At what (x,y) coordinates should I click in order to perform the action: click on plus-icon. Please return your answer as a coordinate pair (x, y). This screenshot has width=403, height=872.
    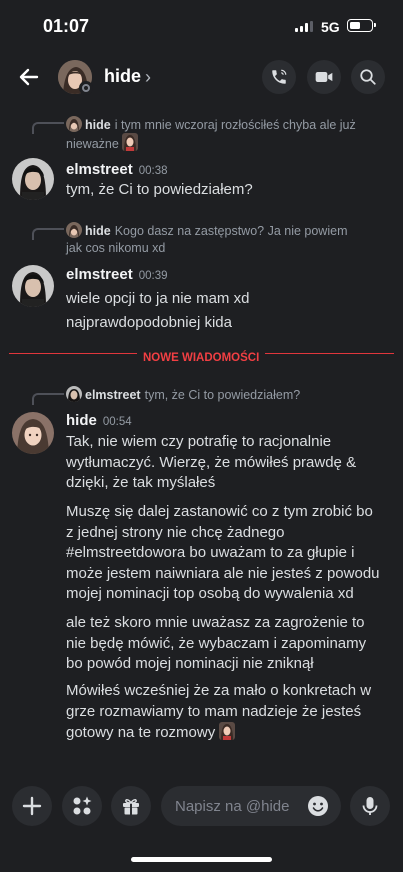
    Looking at the image, I should click on (32, 806).